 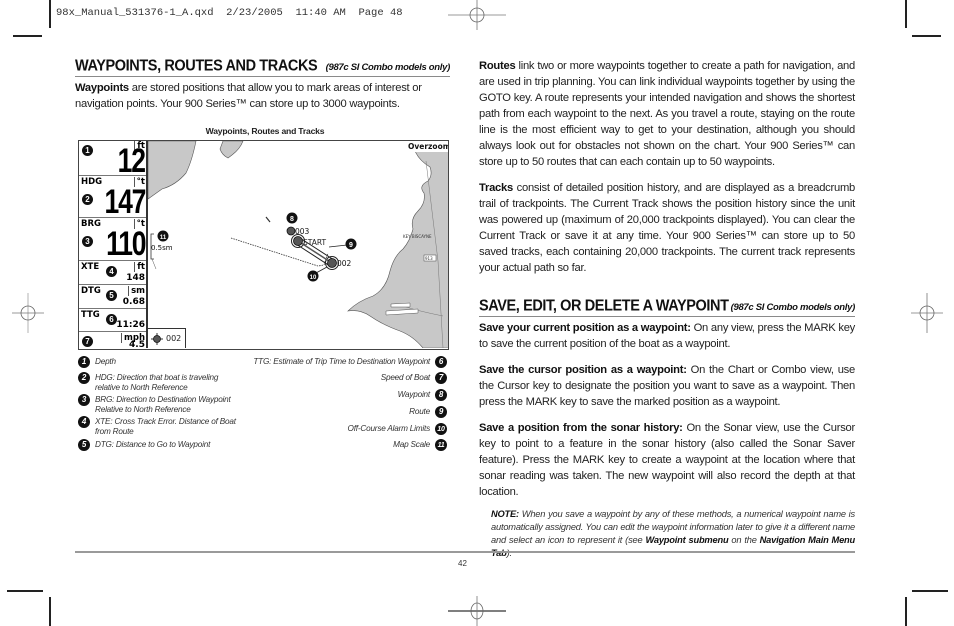 What do you see at coordinates (687, 540) in the screenshot?
I see `waypoint-submenu-reference: Waypoint submenu` at bounding box center [687, 540].